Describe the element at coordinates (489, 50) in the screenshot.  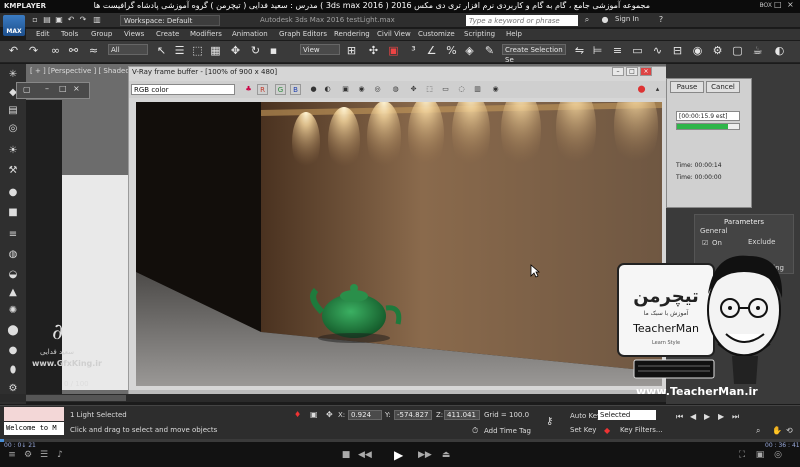
I see `edit-named-selection-icon: ✎` at that location.